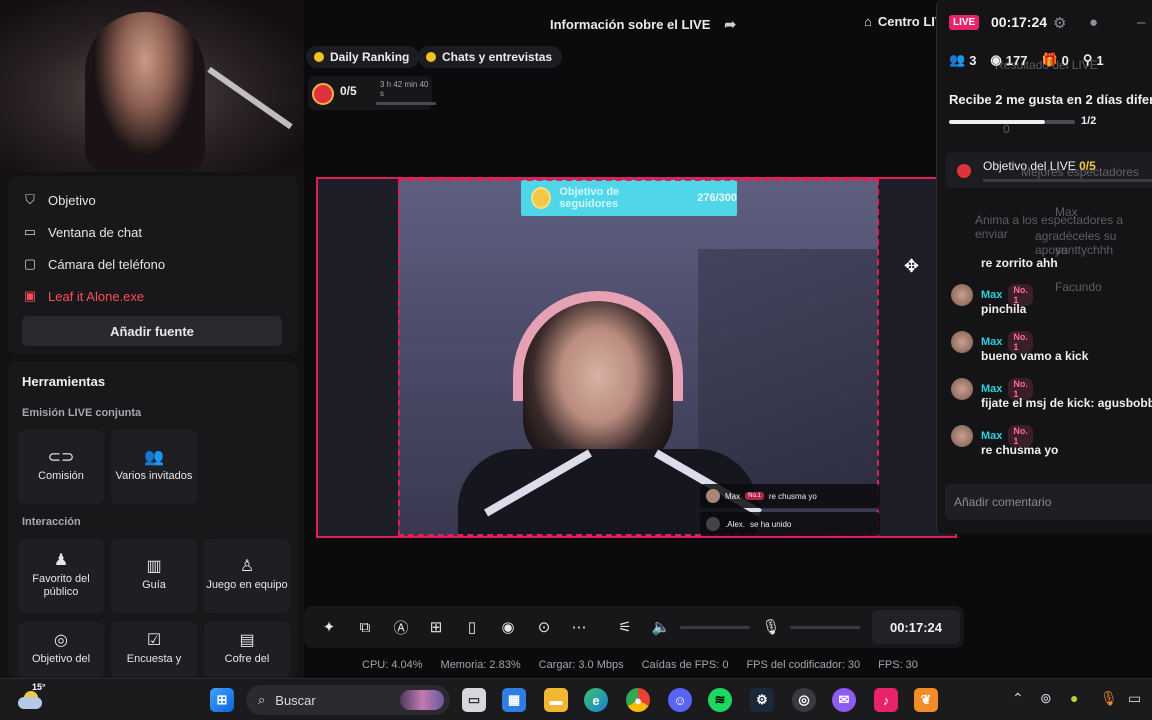 The width and height of the screenshot is (1152, 720). What do you see at coordinates (790, 496) in the screenshot?
I see `overlay-chat-row: Max No.1 re chusma yo` at bounding box center [790, 496].